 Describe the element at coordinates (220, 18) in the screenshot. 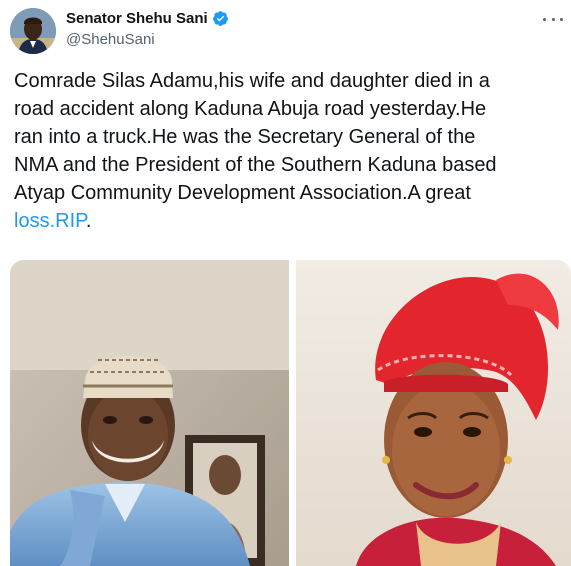

I see `verified-badge-icon` at that location.